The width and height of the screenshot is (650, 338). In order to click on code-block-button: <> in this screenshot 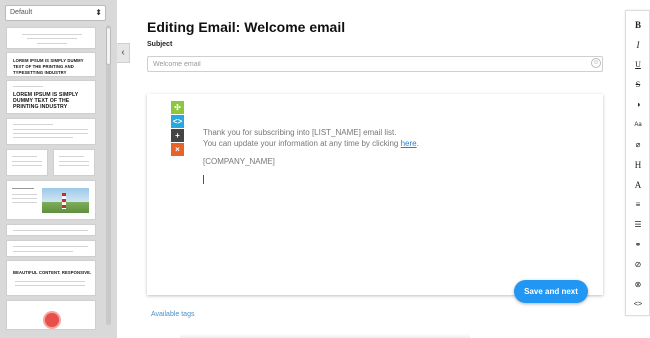, I will do `click(177, 121)`.